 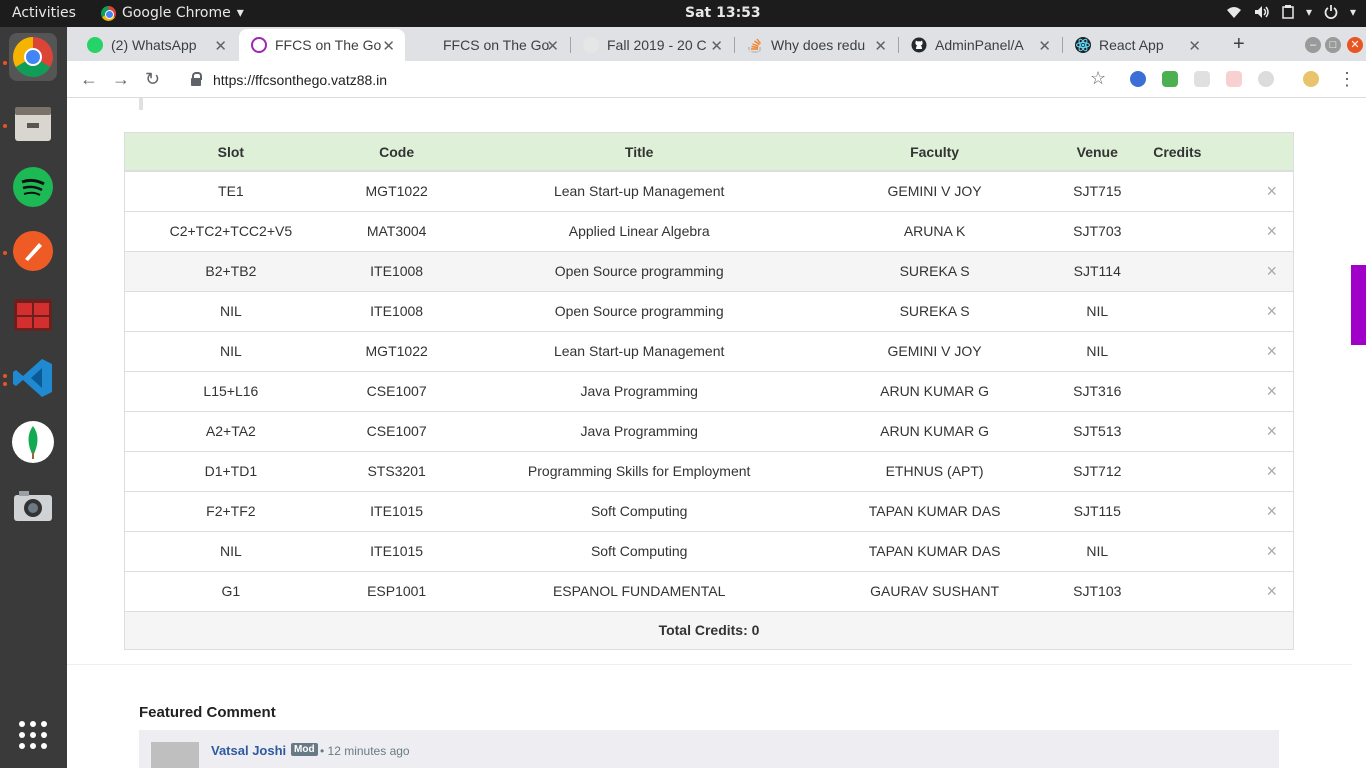 What do you see at coordinates (1098, 78) in the screenshot?
I see `bookmark-star-icon: ☆` at bounding box center [1098, 78].